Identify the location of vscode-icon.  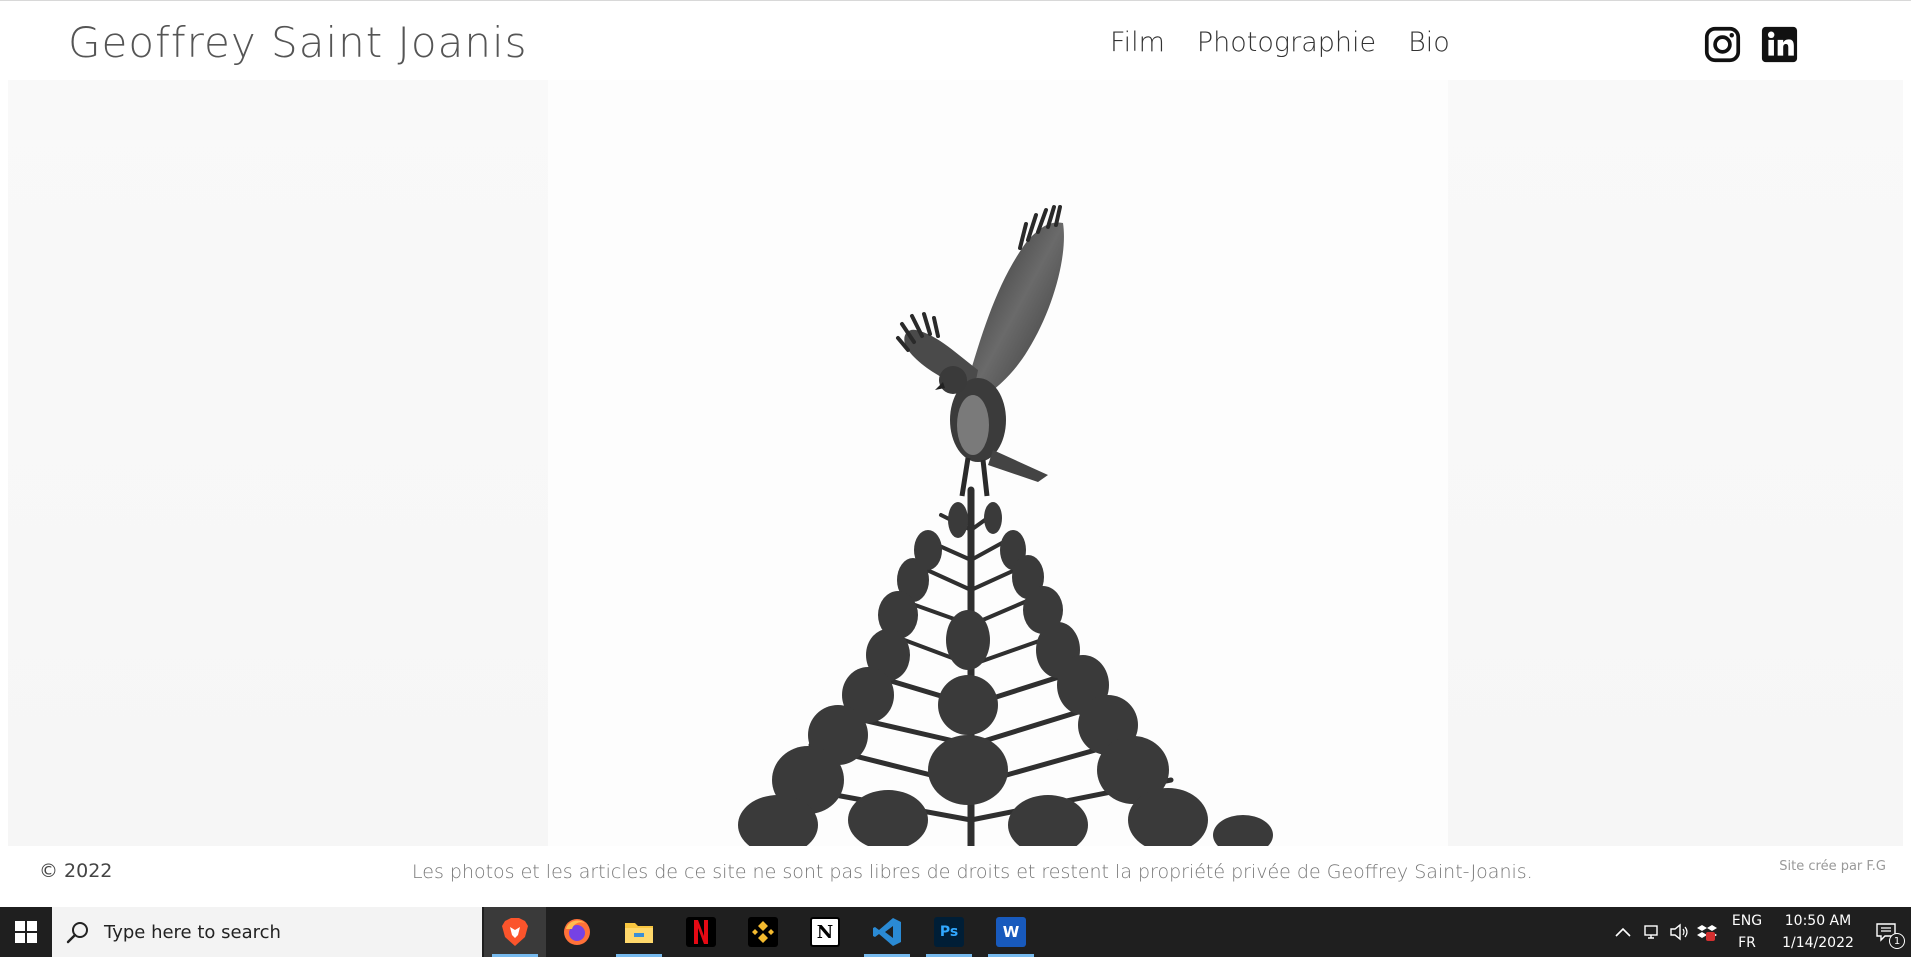
(887, 932).